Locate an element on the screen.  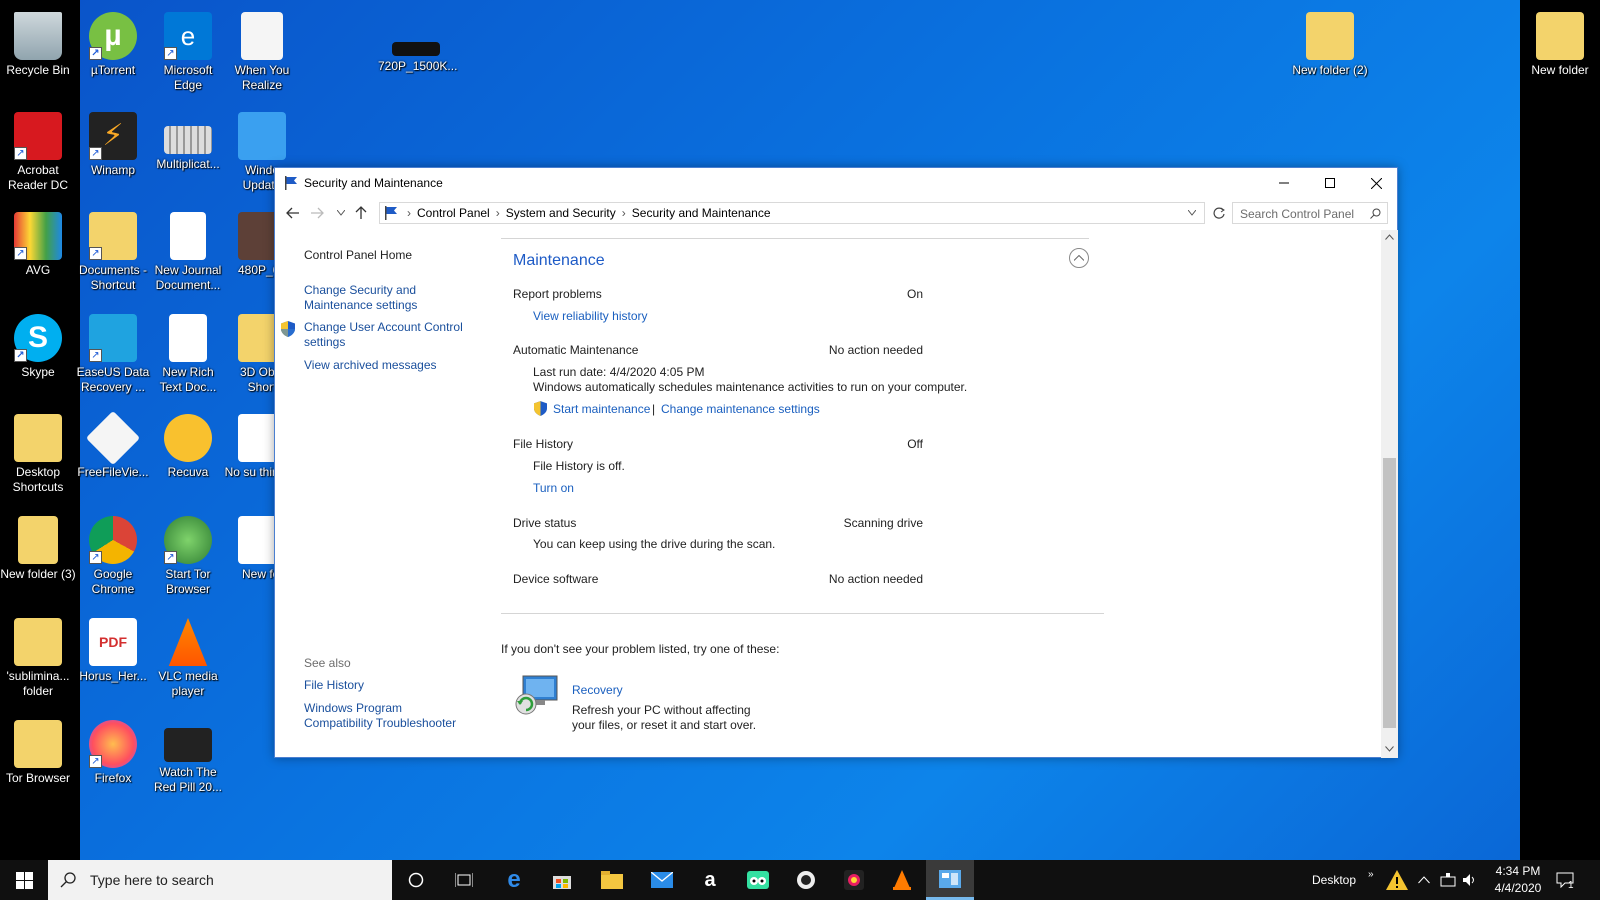
back-button is located at coordinates (293, 213).